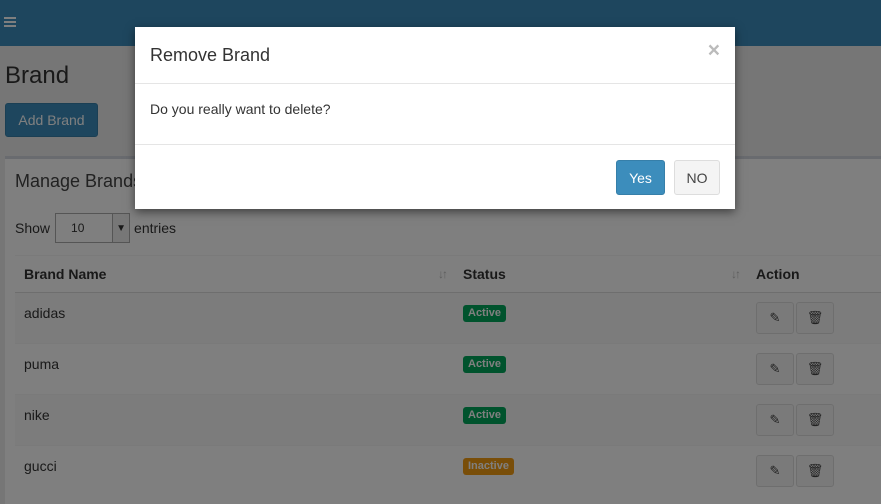 The width and height of the screenshot is (881, 504). What do you see at coordinates (697, 177) in the screenshot?
I see `confirm-no-button: NO` at bounding box center [697, 177].